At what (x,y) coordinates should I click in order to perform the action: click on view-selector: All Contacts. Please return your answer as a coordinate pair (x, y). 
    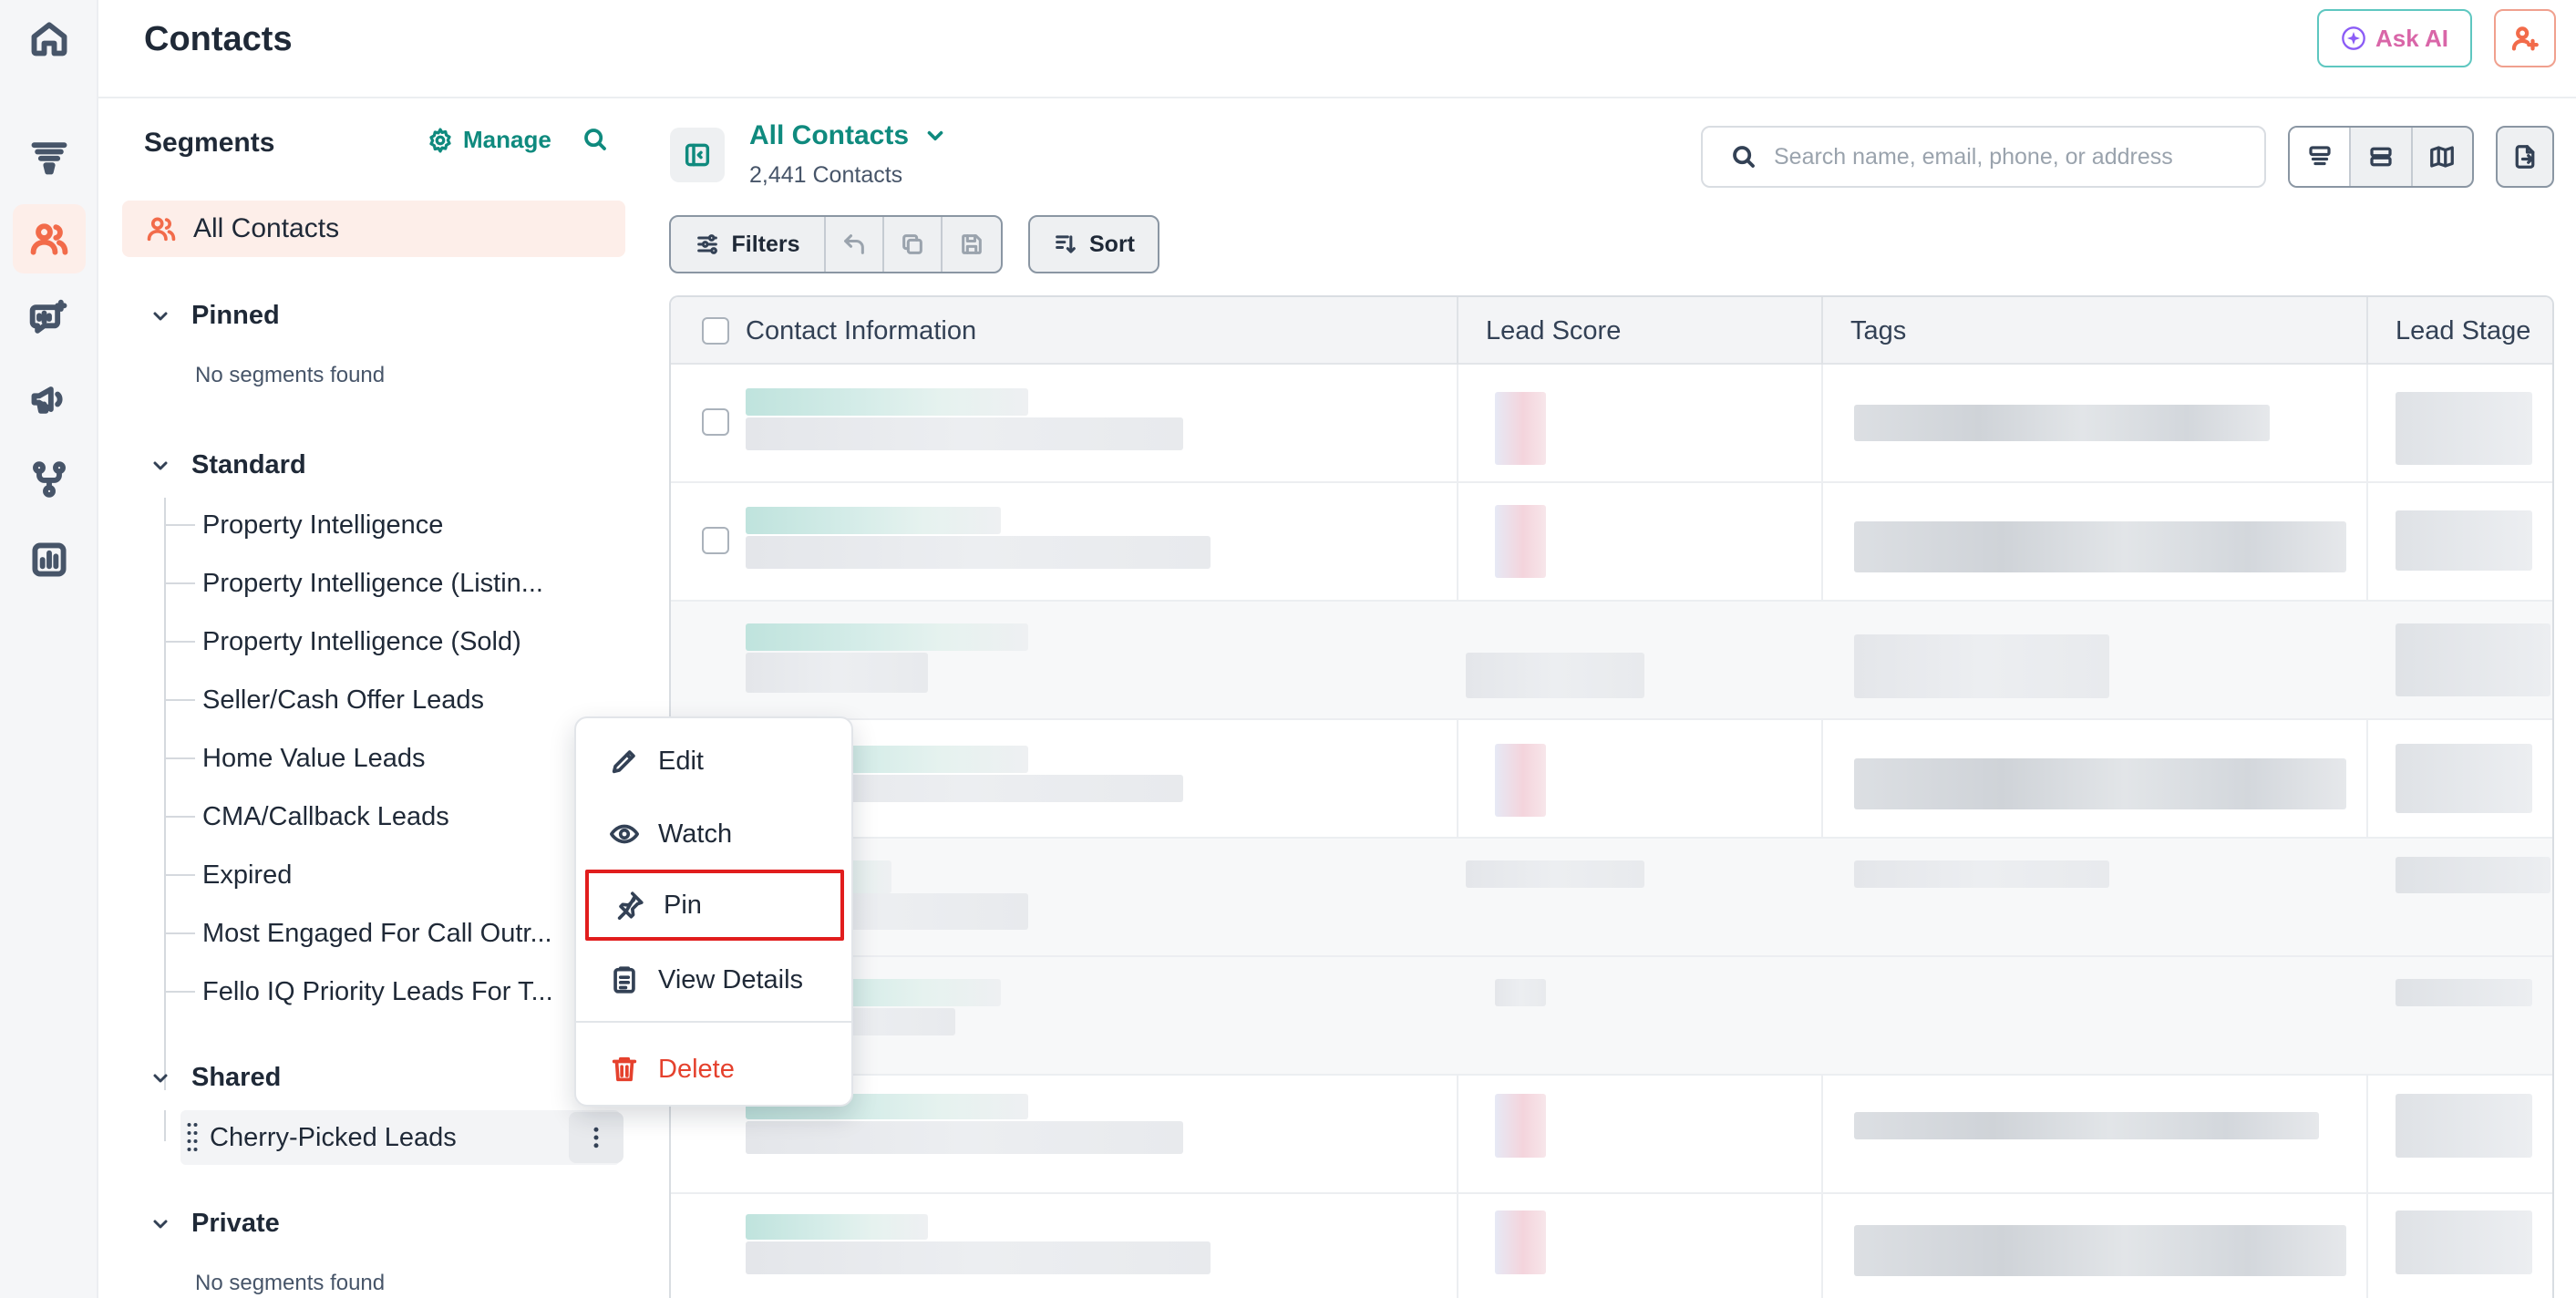
    Looking at the image, I should click on (848, 136).